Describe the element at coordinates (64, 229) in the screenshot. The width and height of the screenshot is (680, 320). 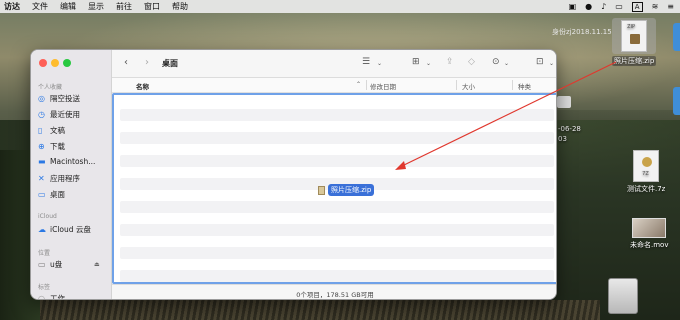
I see `sidebar-item-icloud-drive: ☁ iCloud 云盘` at that location.